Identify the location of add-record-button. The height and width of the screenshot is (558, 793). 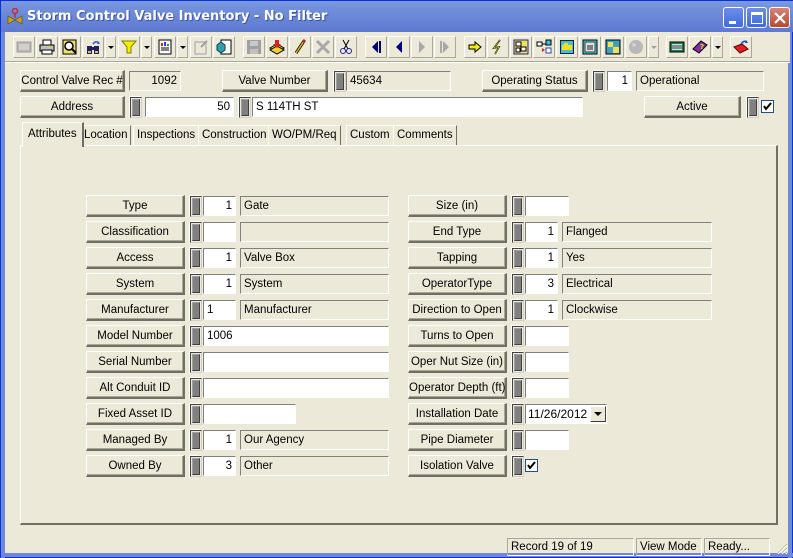
(277, 47).